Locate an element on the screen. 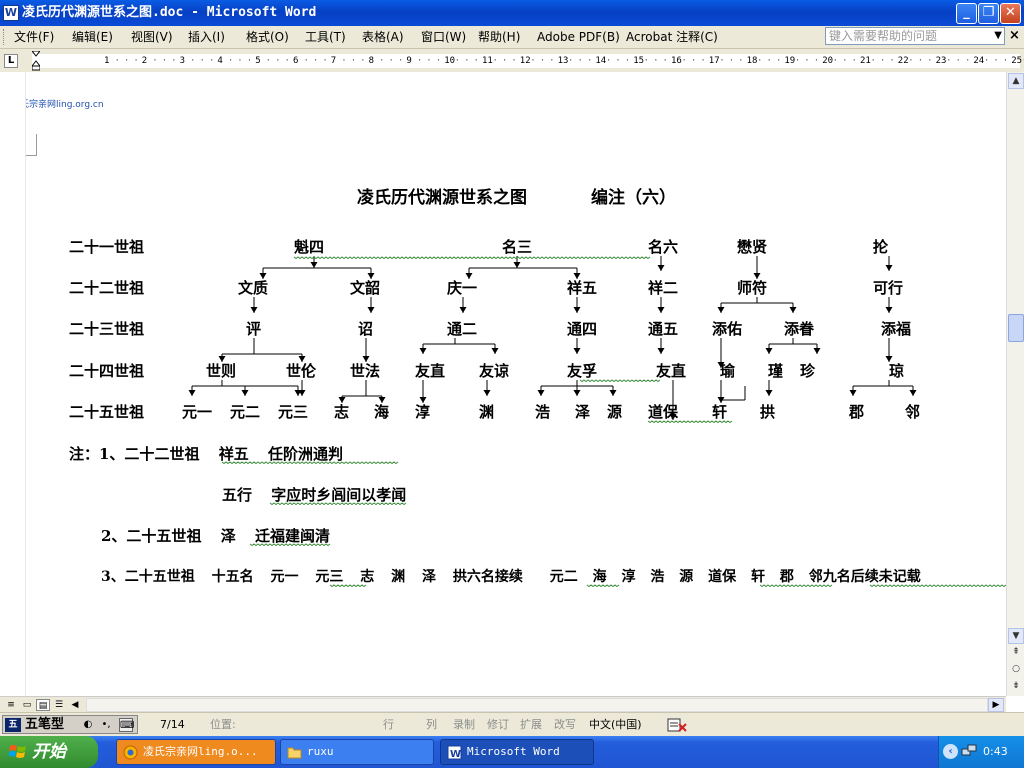 The width and height of the screenshot is (1024, 768). person-jun: 郡 is located at coordinates (857, 412).